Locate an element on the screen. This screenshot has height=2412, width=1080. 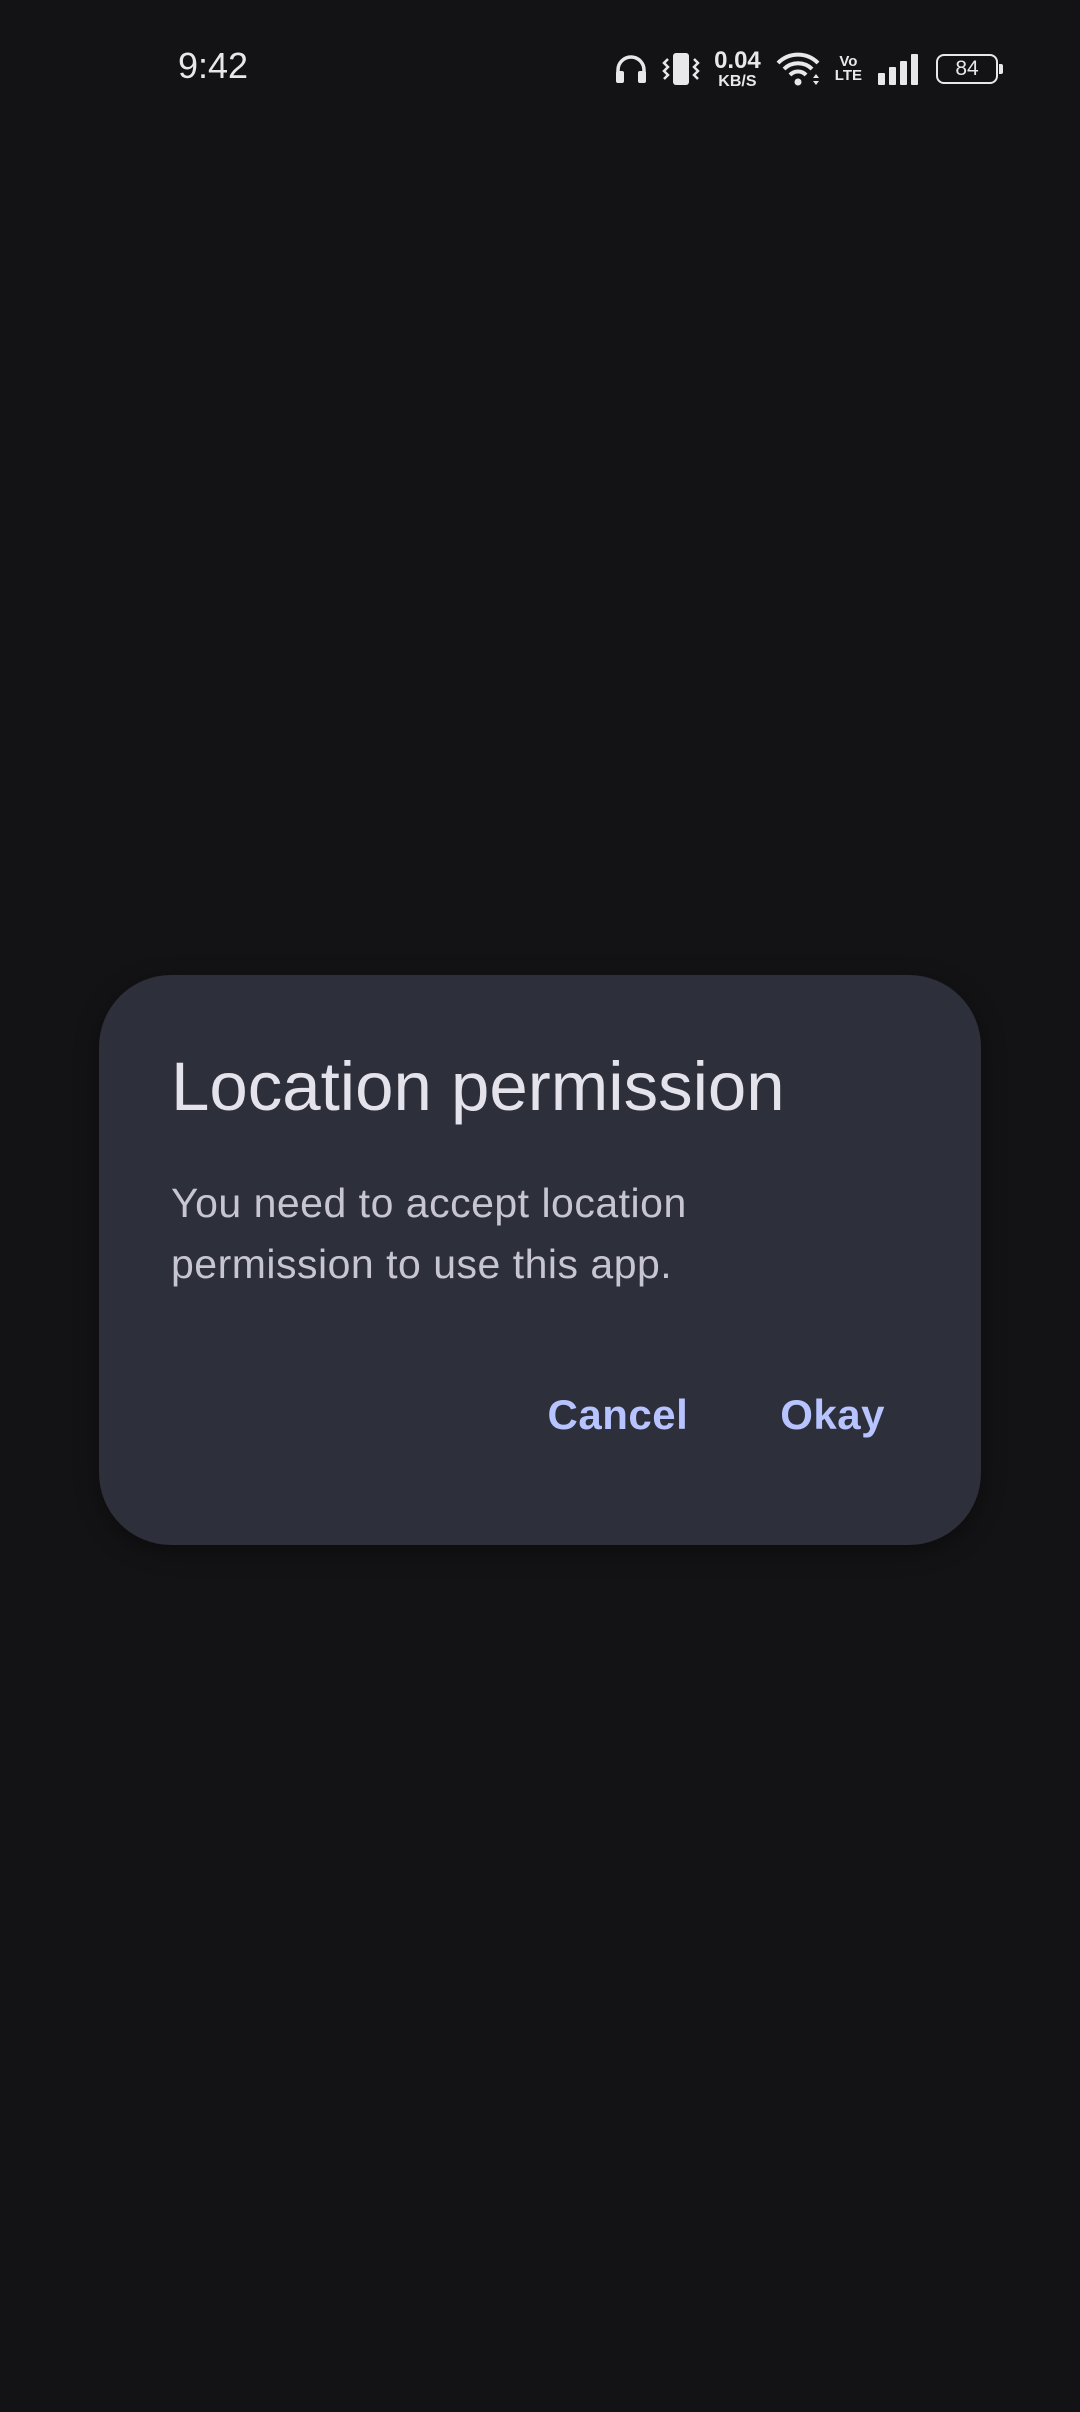
status-bar: 9:42 0.04 KB/S Vo LTE 84 is located at coordinates (540, 70).